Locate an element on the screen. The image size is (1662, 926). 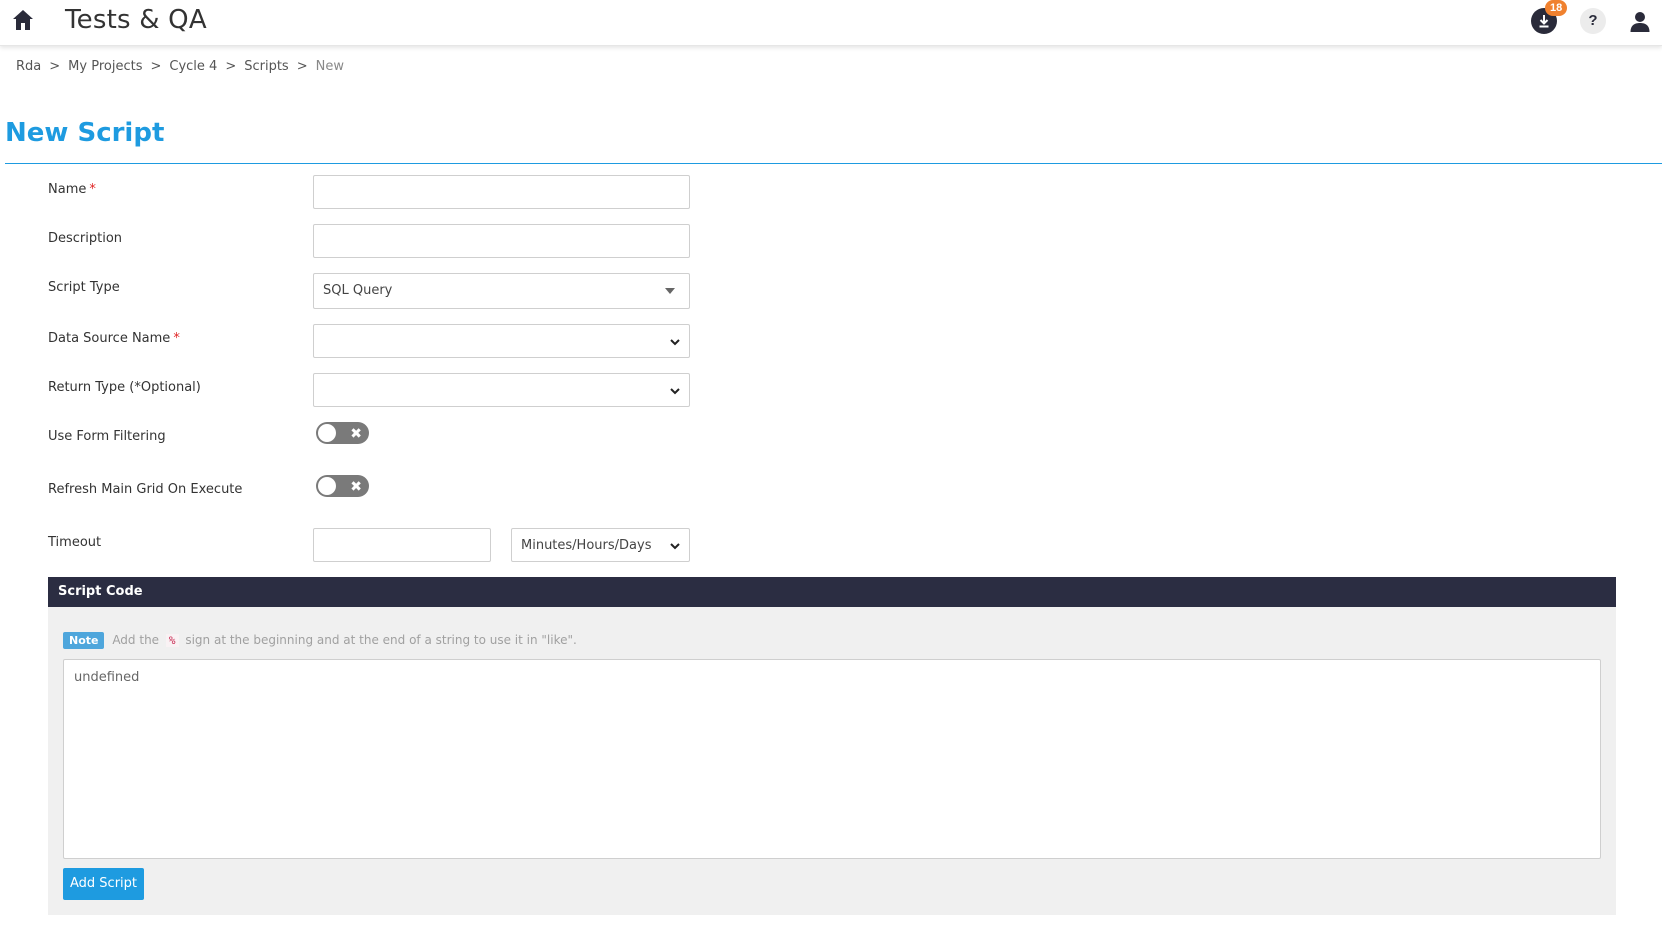
data-source-label: Data Source Name * is located at coordinates (114, 338).